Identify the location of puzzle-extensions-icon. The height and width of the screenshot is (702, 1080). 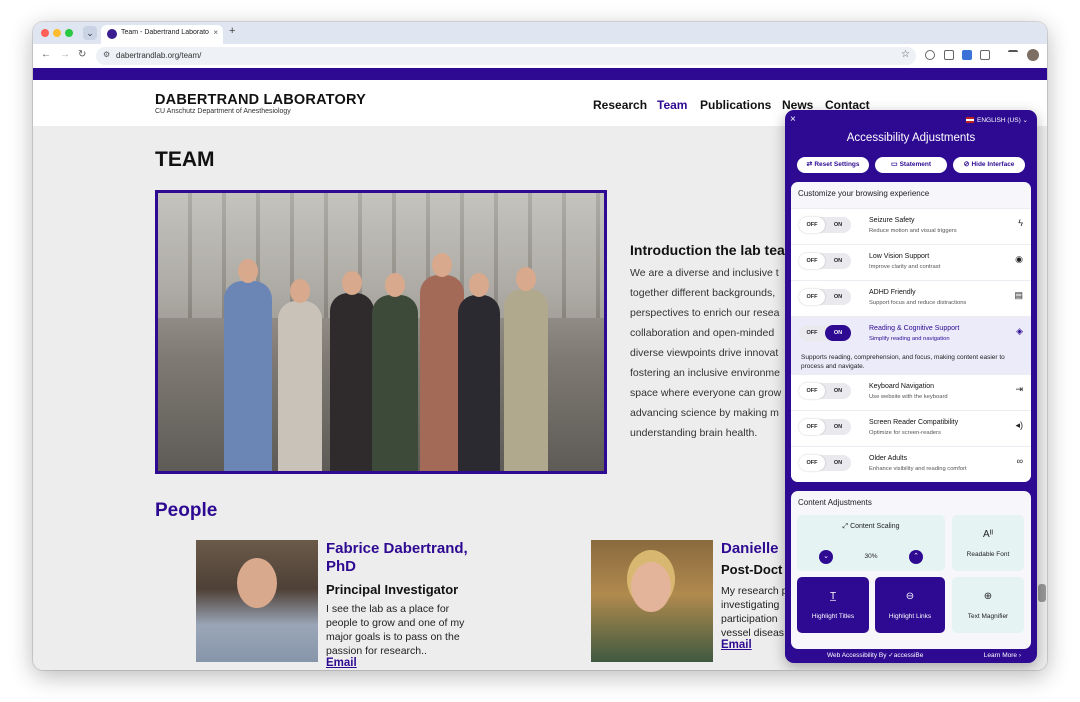
(985, 55).